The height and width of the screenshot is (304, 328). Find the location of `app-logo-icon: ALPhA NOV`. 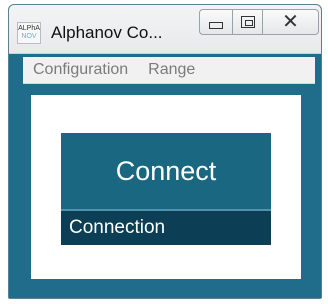

app-logo-icon: ALPhA NOV is located at coordinates (29, 33).